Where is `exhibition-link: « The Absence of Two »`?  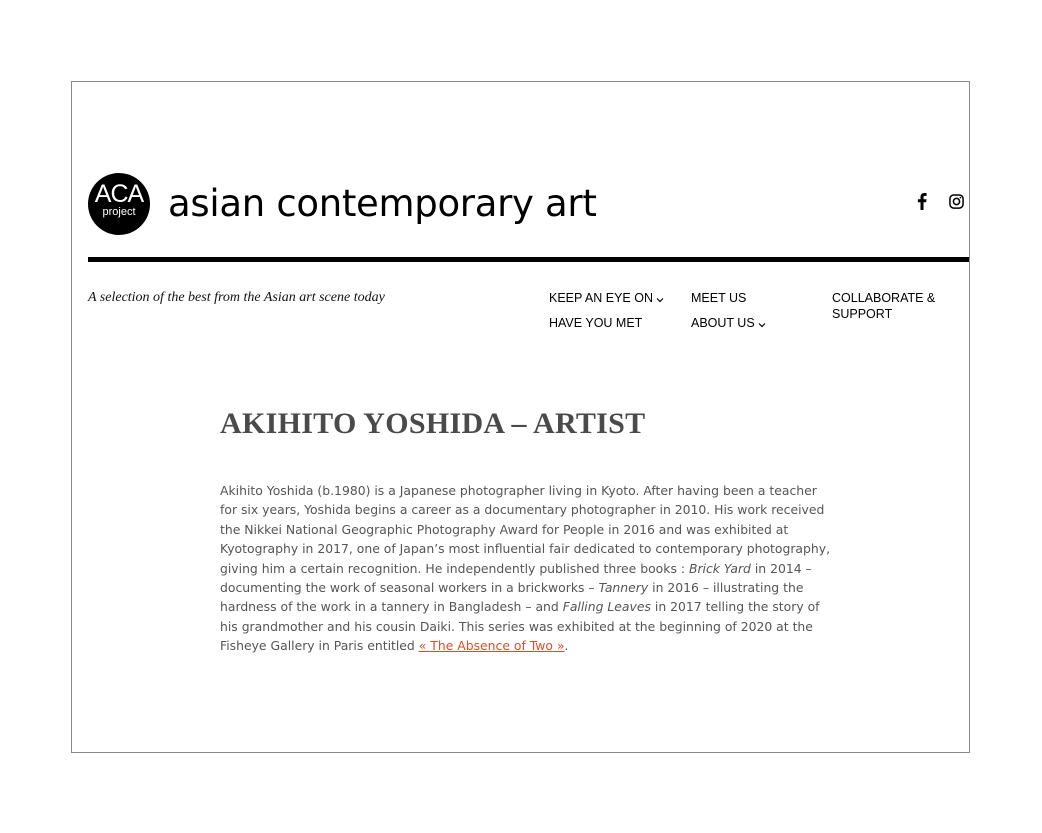
exhibition-link: « The Absence of Two » is located at coordinates (492, 645).